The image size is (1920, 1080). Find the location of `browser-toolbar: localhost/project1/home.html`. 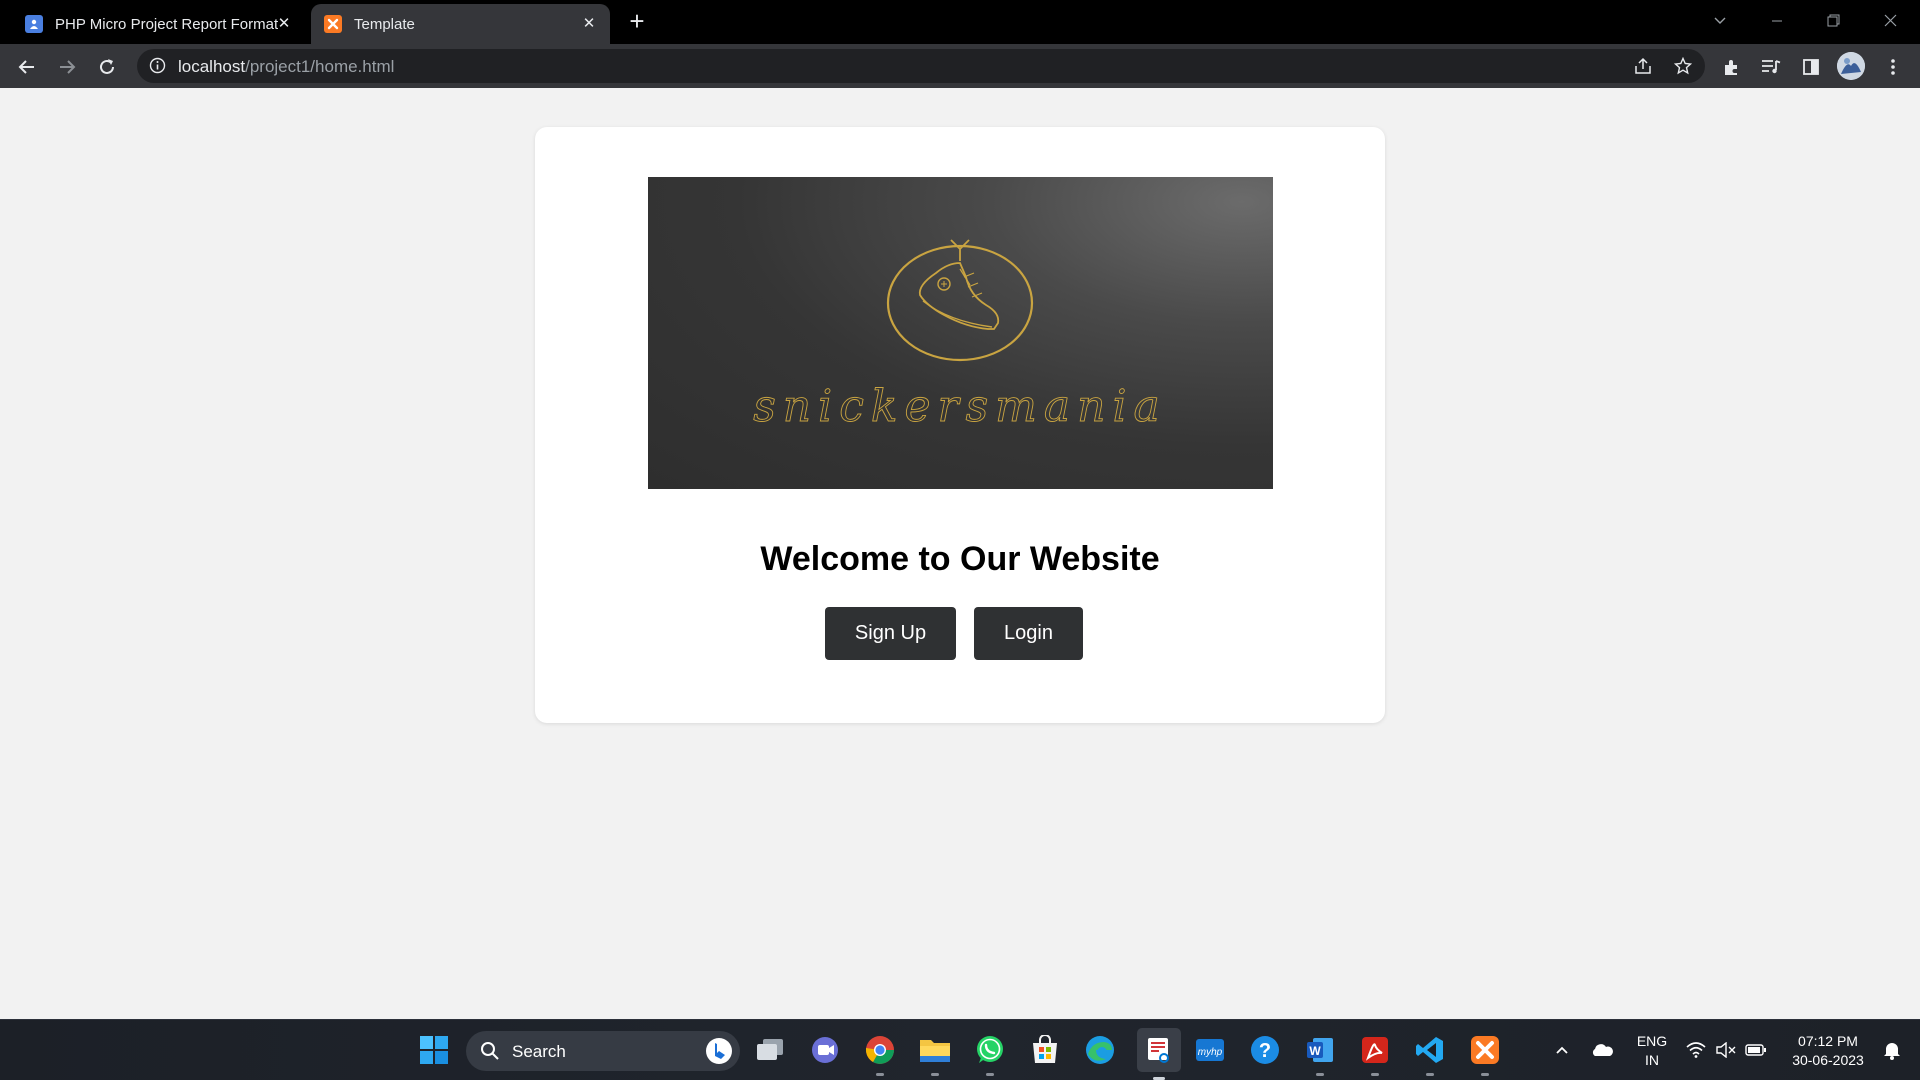

browser-toolbar: localhost/project1/home.html is located at coordinates (960, 66).